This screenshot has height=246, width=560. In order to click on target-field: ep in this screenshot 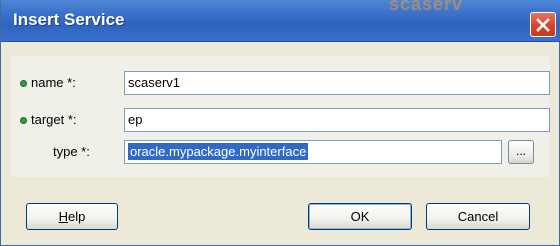, I will do `click(337, 120)`.